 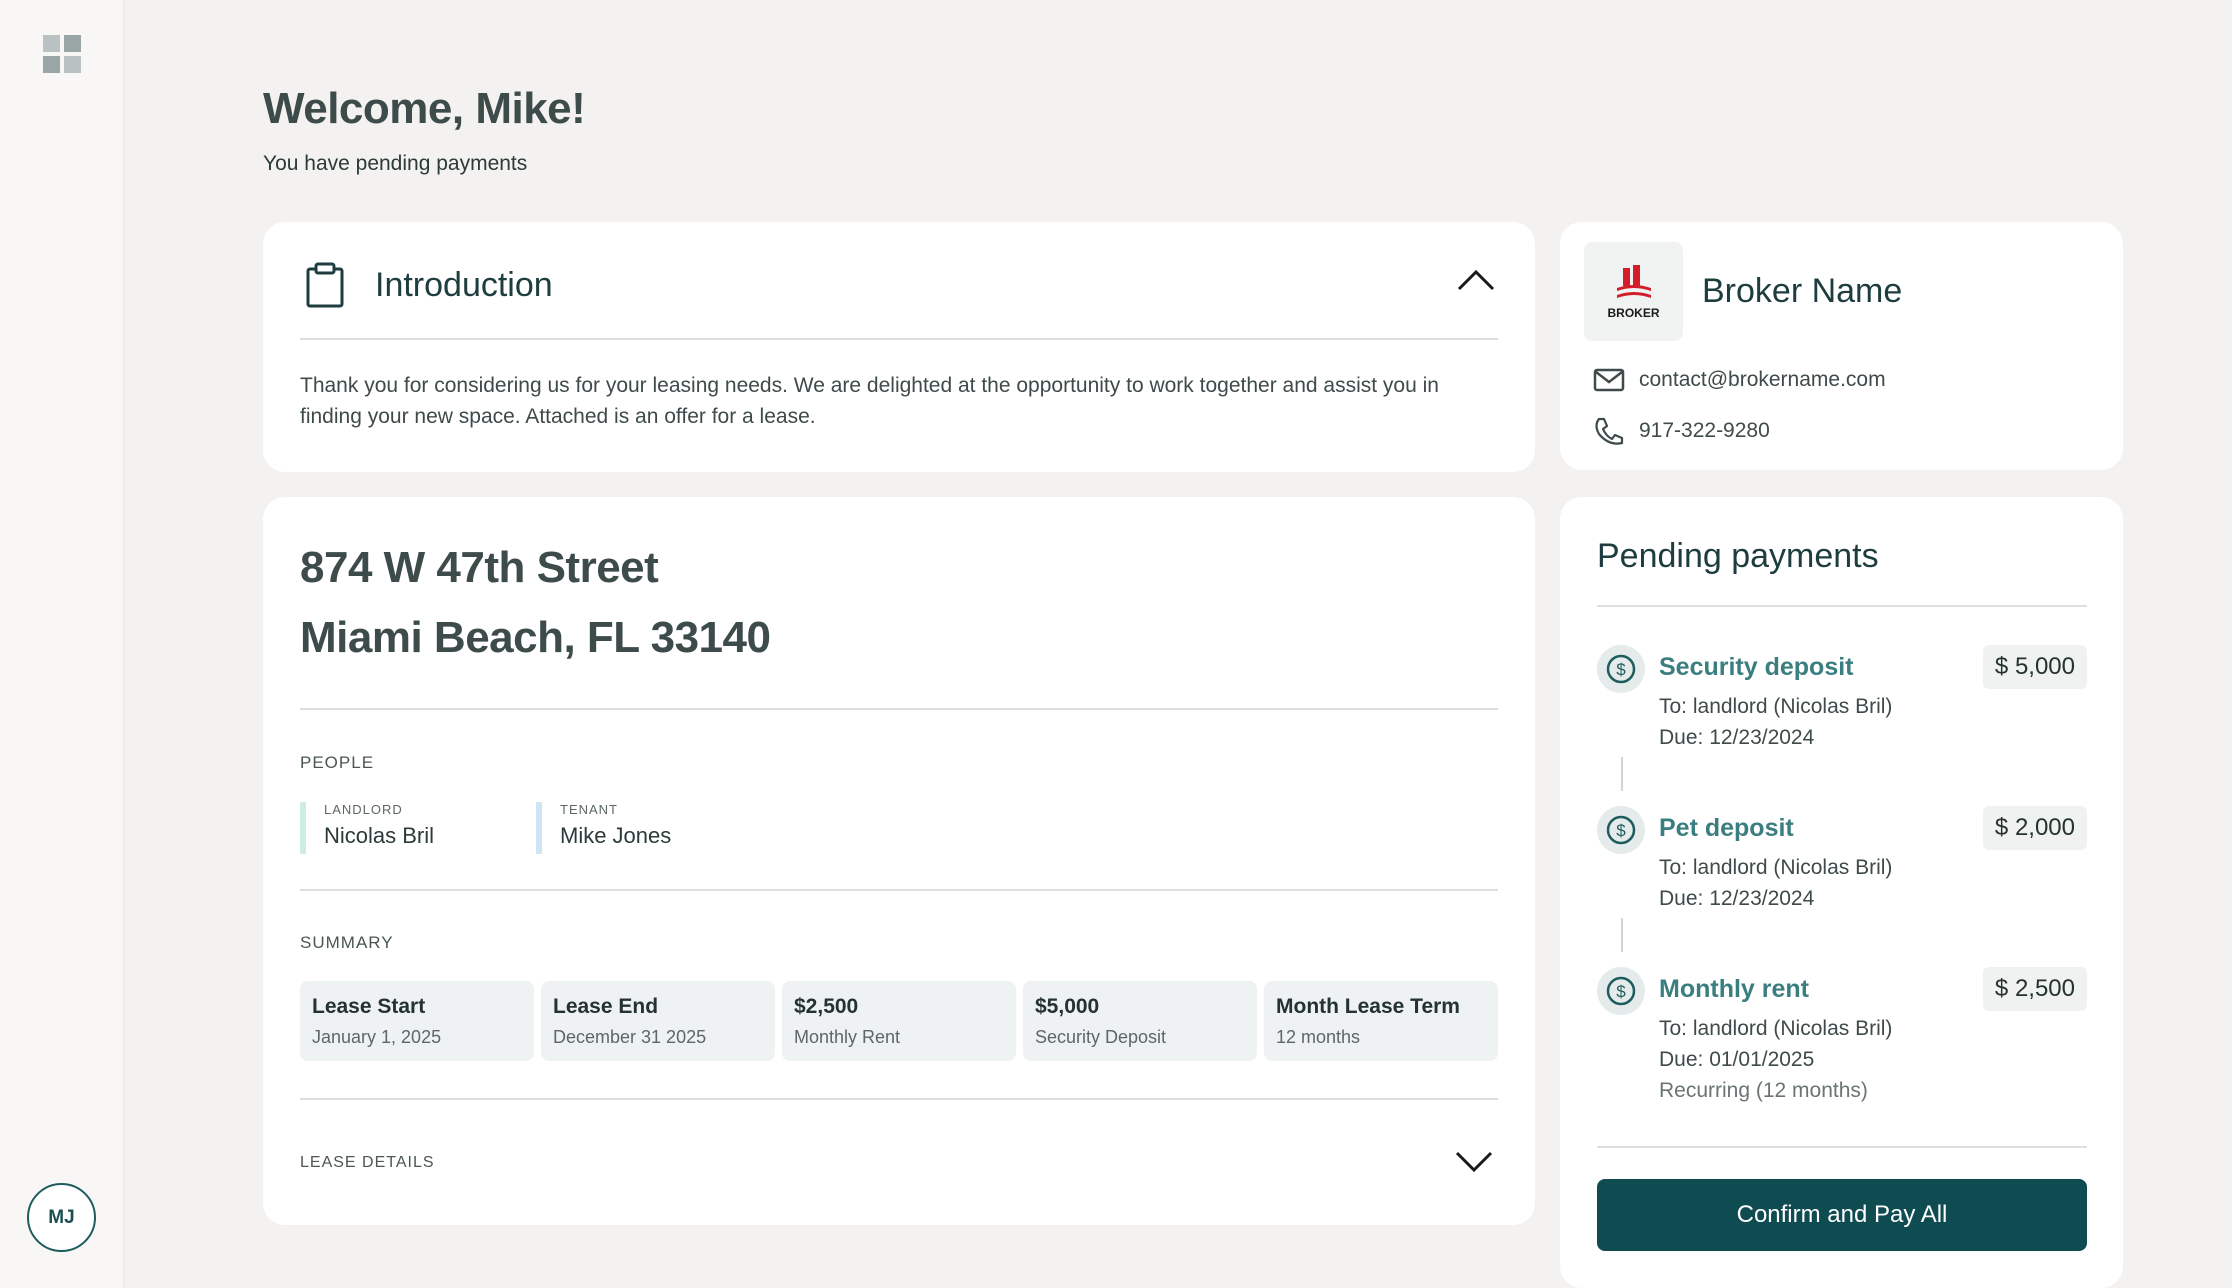 I want to click on user-avatar: MJ, so click(x=61, y=1217).